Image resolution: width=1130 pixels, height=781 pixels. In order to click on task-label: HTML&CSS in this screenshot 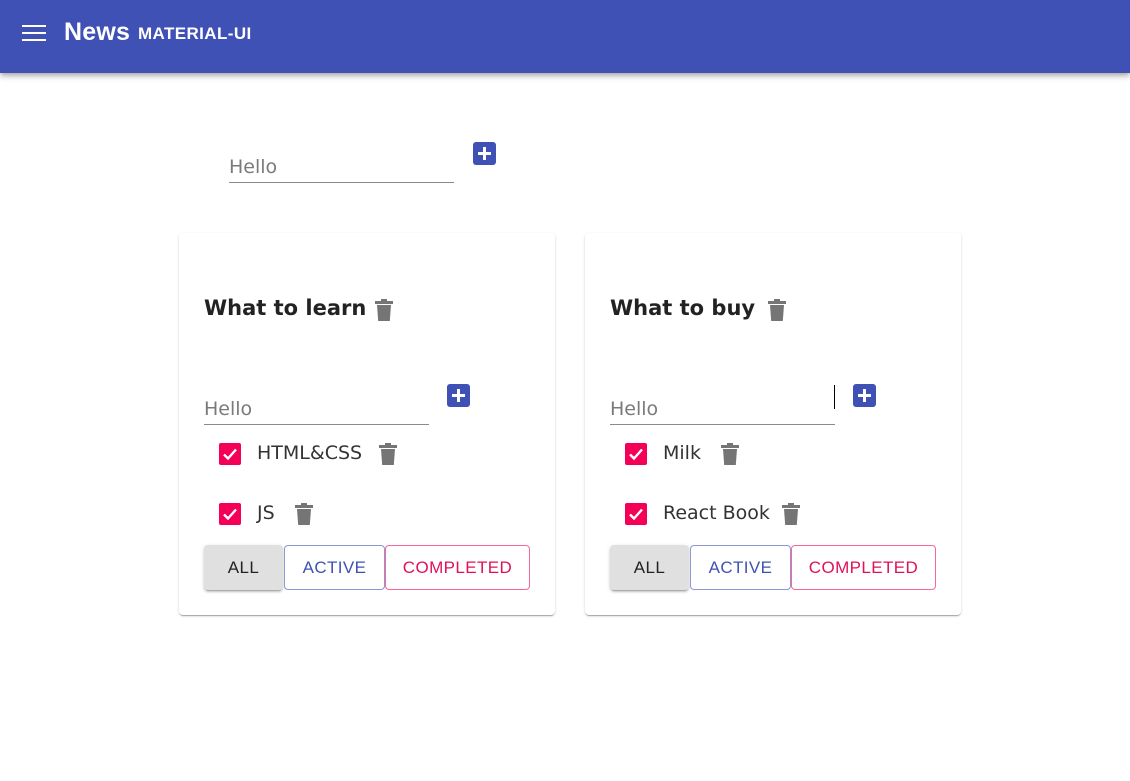, I will do `click(310, 453)`.